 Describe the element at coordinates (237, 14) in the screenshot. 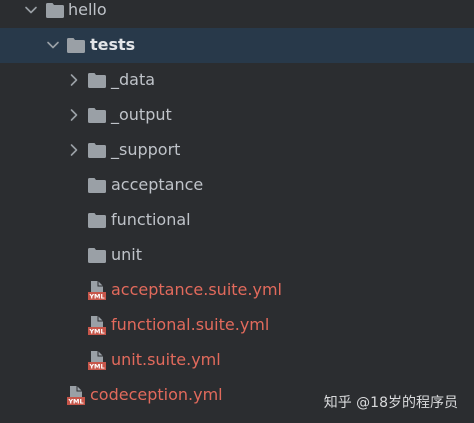

I see `tree-row-hello: hello` at that location.